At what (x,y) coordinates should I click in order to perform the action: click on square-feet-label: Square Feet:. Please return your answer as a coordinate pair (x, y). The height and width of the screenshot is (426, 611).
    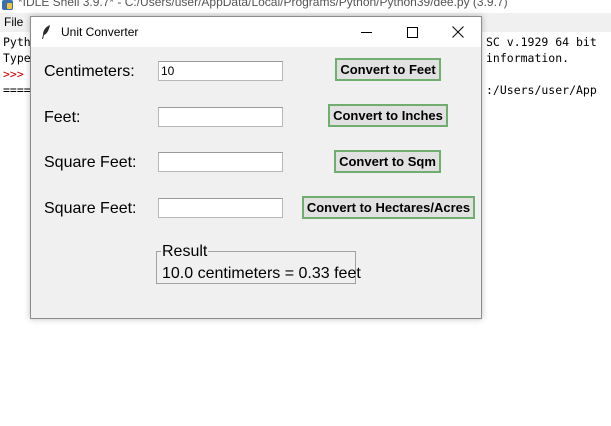
    Looking at the image, I should click on (90, 162).